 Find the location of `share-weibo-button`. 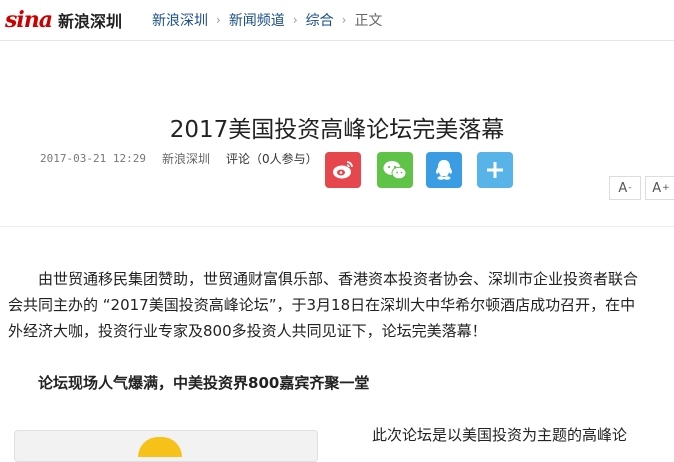

share-weibo-button is located at coordinates (343, 170).